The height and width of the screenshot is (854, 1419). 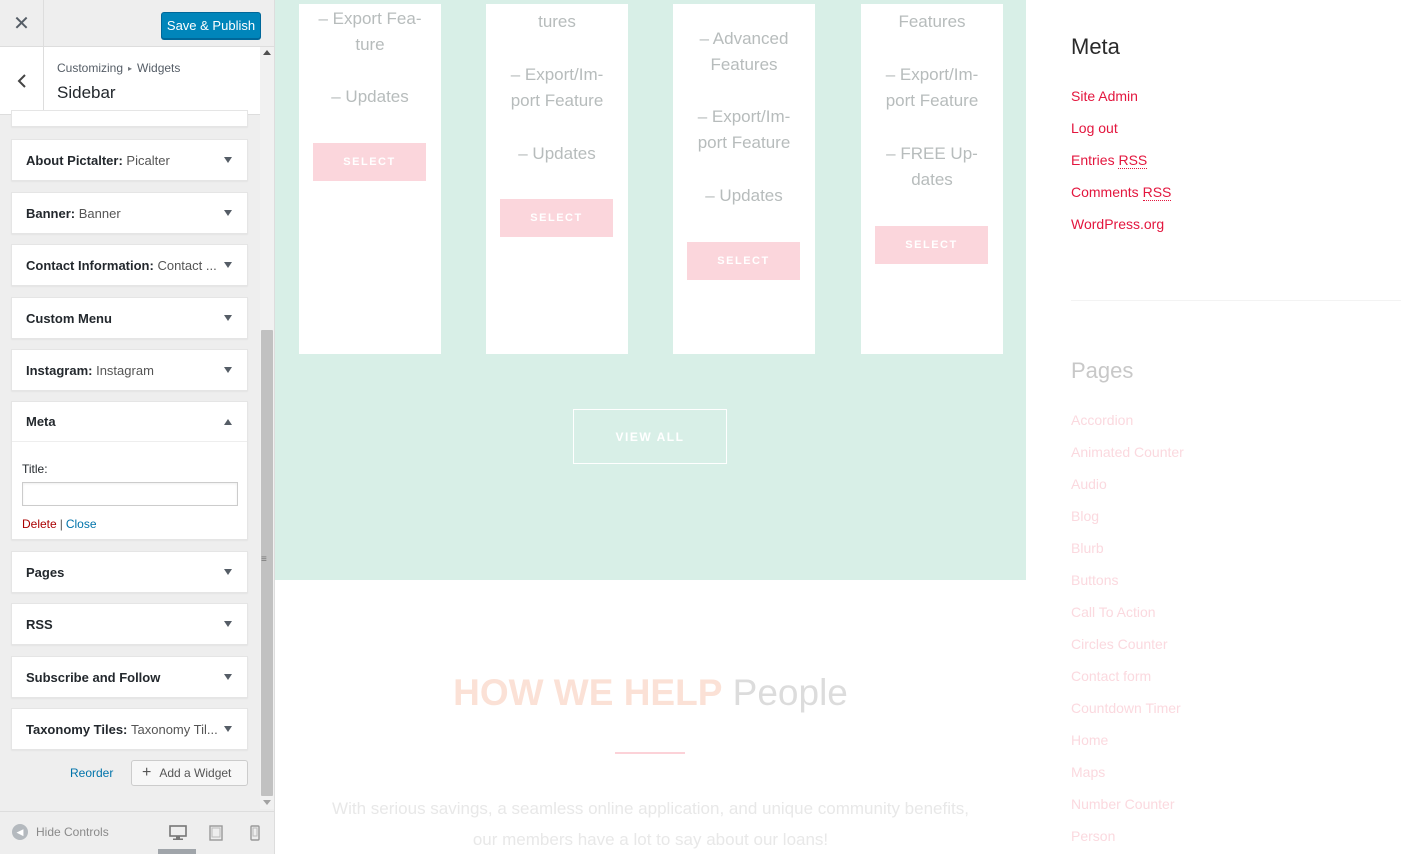 I want to click on back-button, so click(x=22, y=80).